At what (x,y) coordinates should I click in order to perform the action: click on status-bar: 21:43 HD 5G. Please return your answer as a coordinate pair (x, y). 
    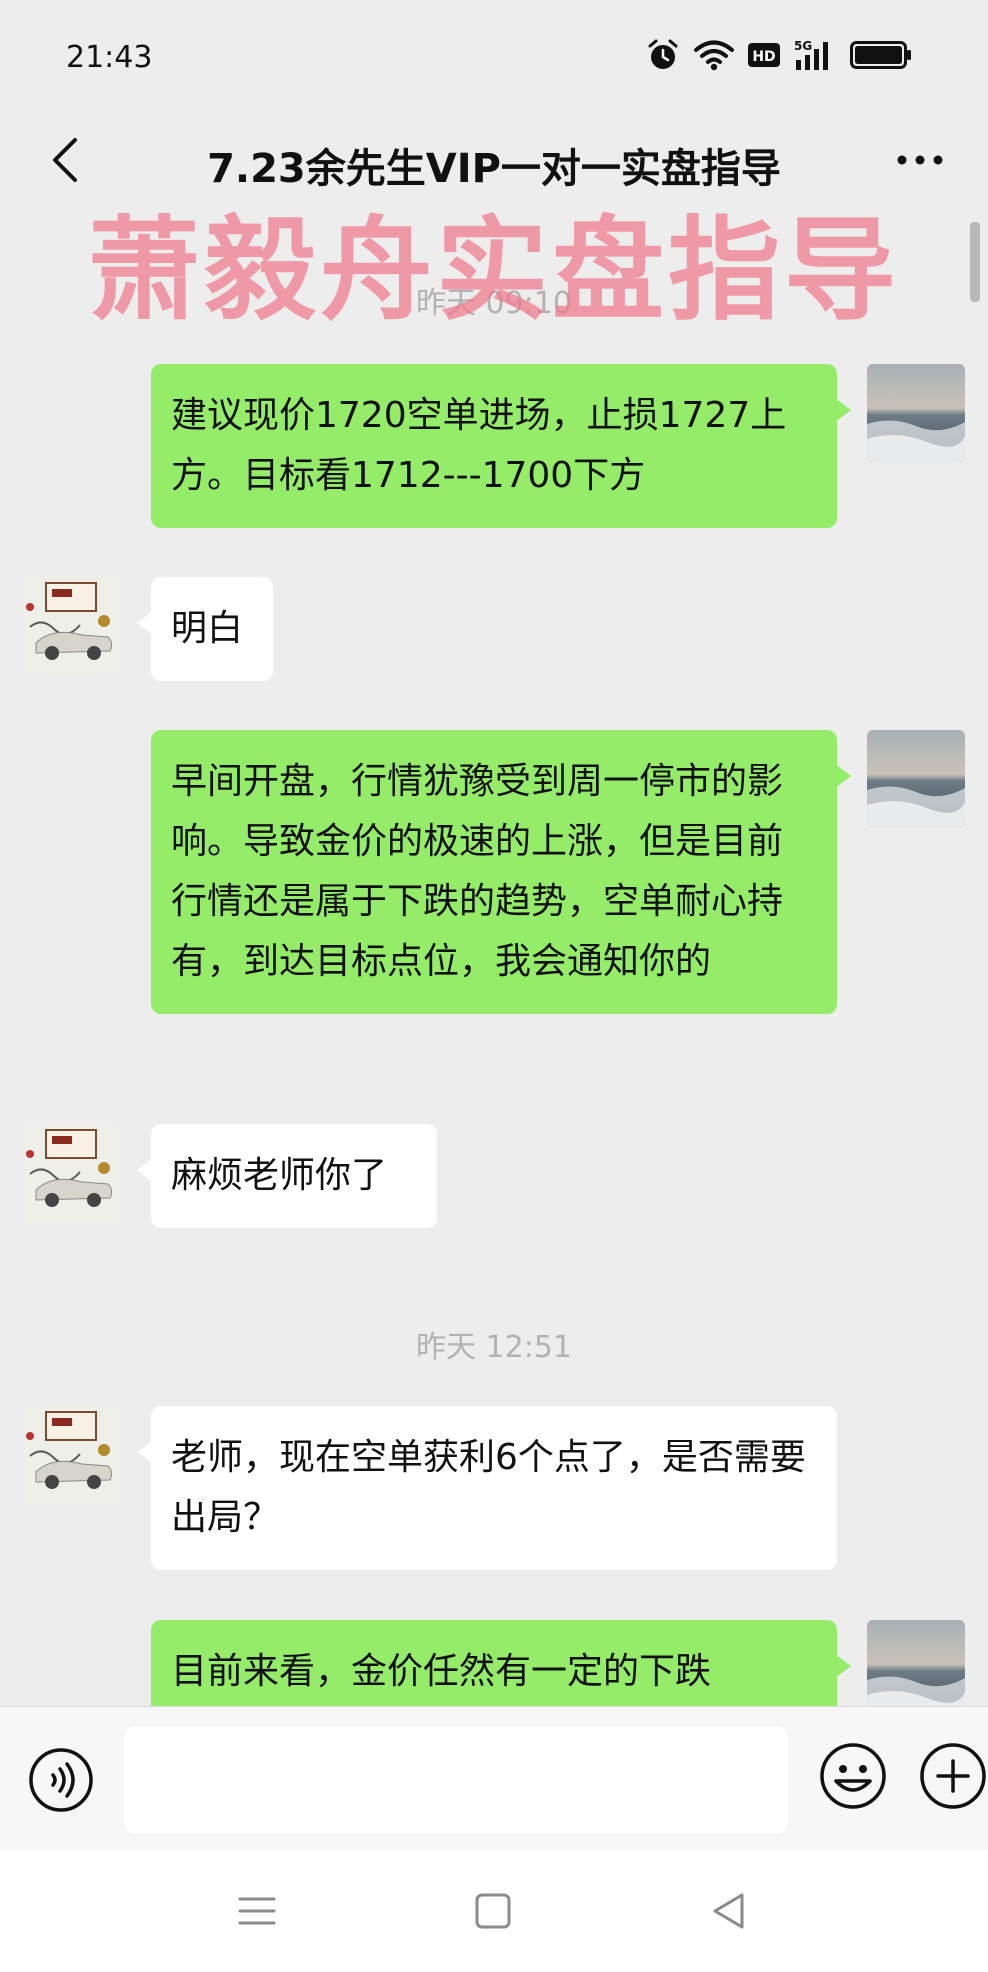
    Looking at the image, I should click on (494, 60).